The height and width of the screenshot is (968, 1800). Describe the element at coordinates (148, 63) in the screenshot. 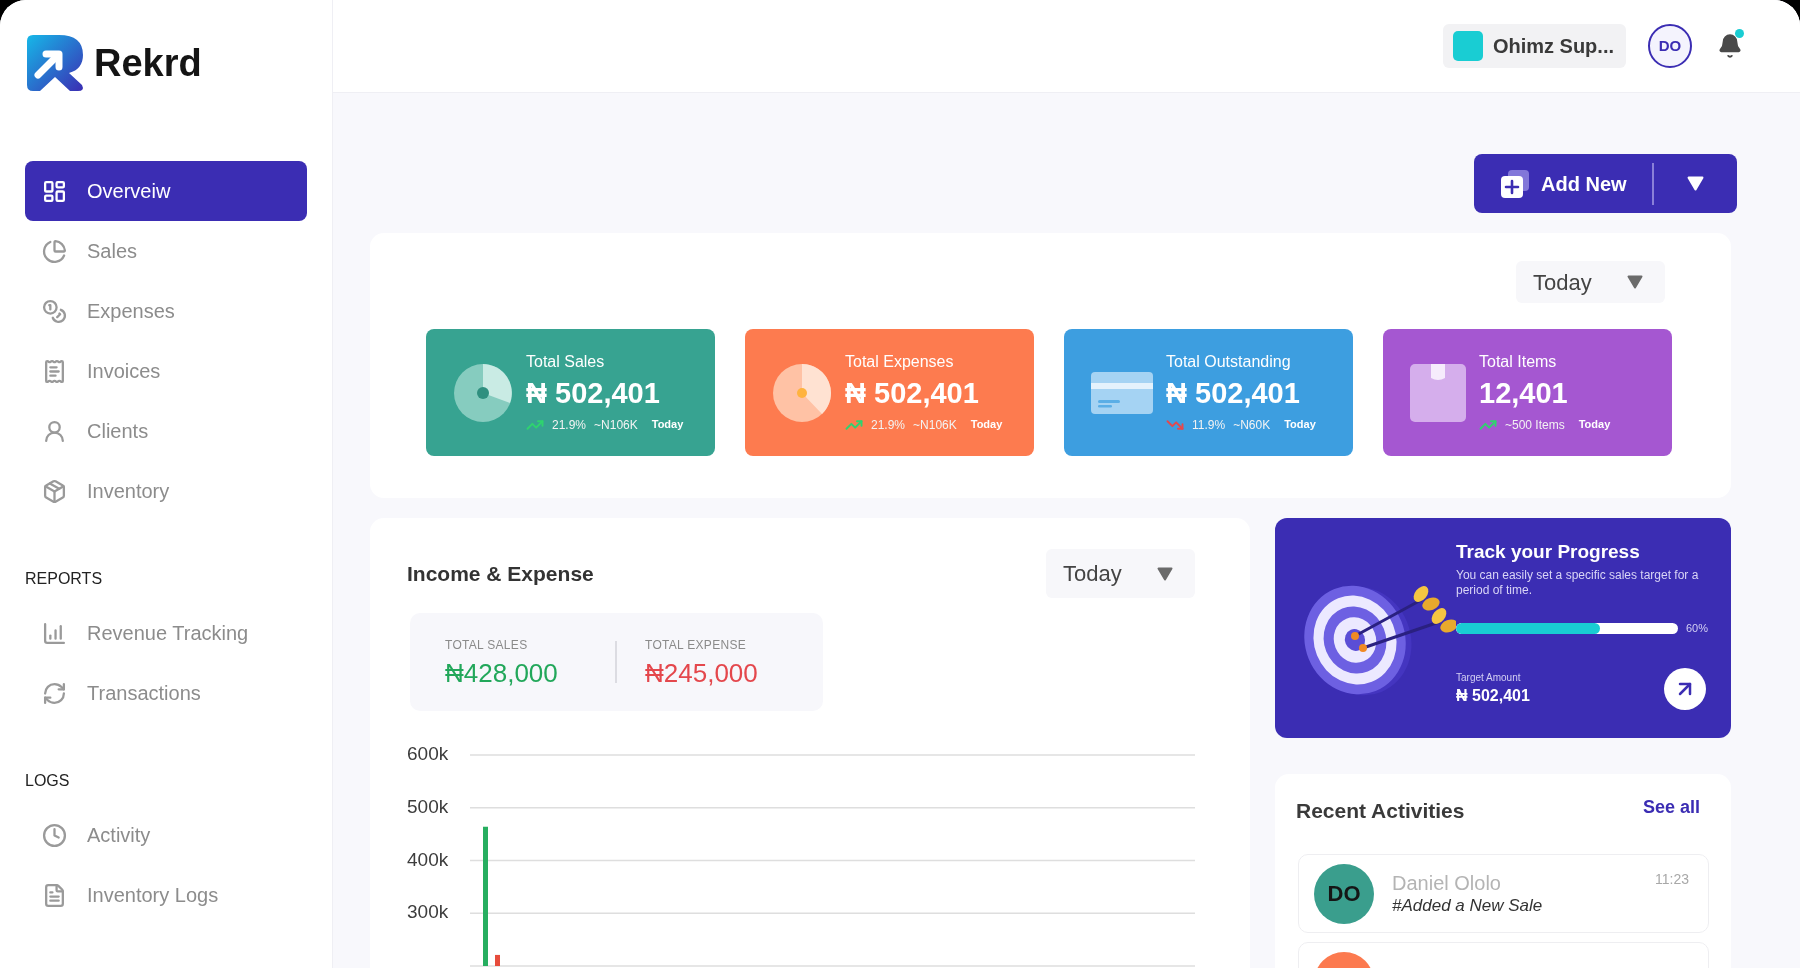

I see `brand-name: Rekrd` at that location.